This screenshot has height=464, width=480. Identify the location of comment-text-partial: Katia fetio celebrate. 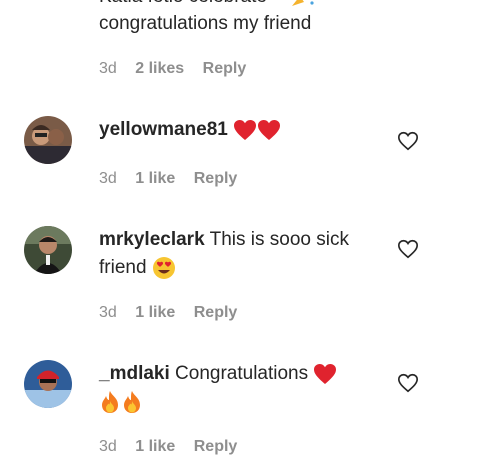
(183, 4).